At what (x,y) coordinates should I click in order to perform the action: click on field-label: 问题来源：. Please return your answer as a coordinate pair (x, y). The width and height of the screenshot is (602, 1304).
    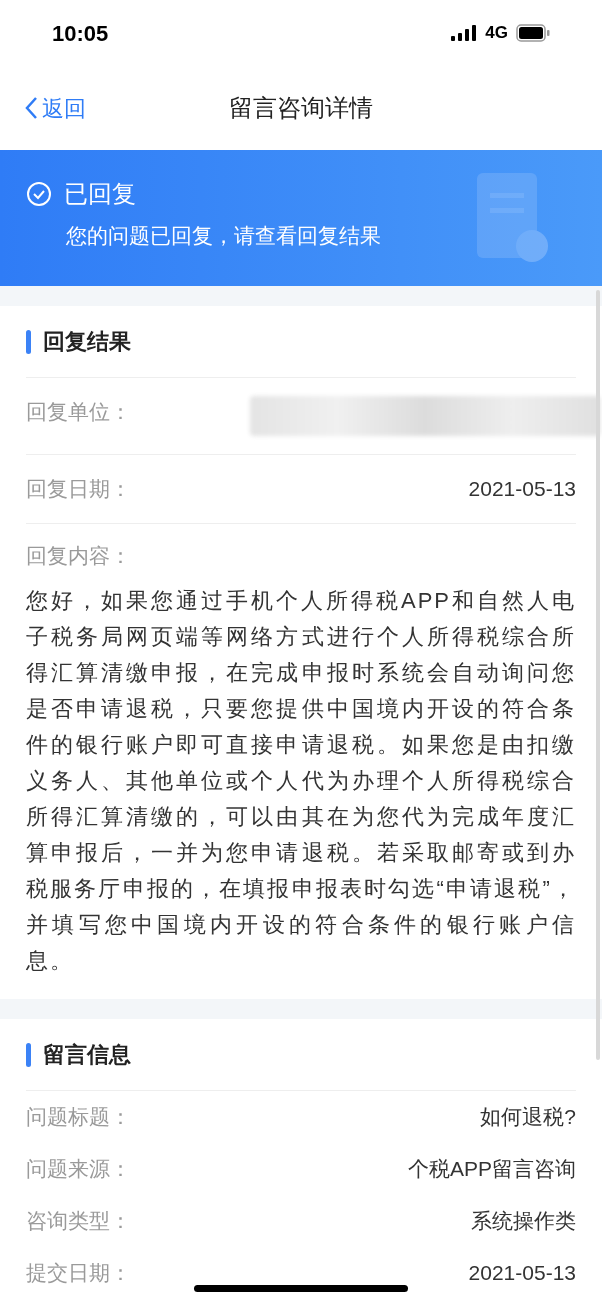
    Looking at the image, I should click on (78, 1169).